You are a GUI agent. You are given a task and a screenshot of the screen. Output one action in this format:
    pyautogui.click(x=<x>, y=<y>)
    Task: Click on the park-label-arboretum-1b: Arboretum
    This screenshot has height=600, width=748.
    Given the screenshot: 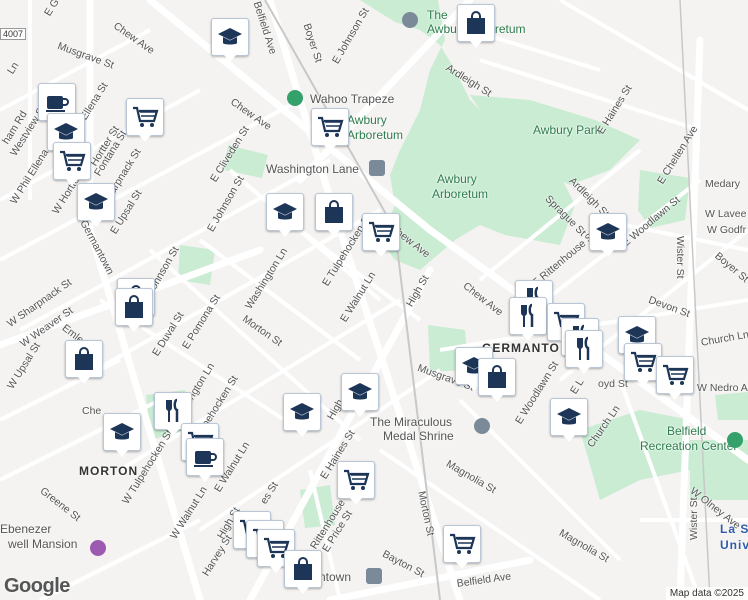 What is the action you would take?
    pyautogui.click(x=375, y=135)
    